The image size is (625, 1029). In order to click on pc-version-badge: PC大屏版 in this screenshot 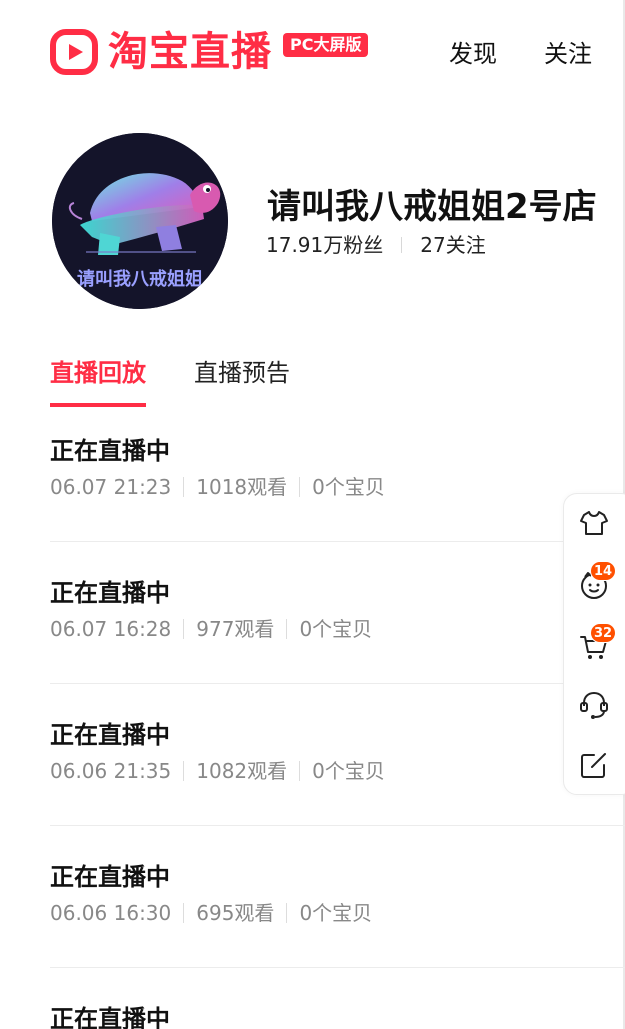, I will do `click(326, 45)`.